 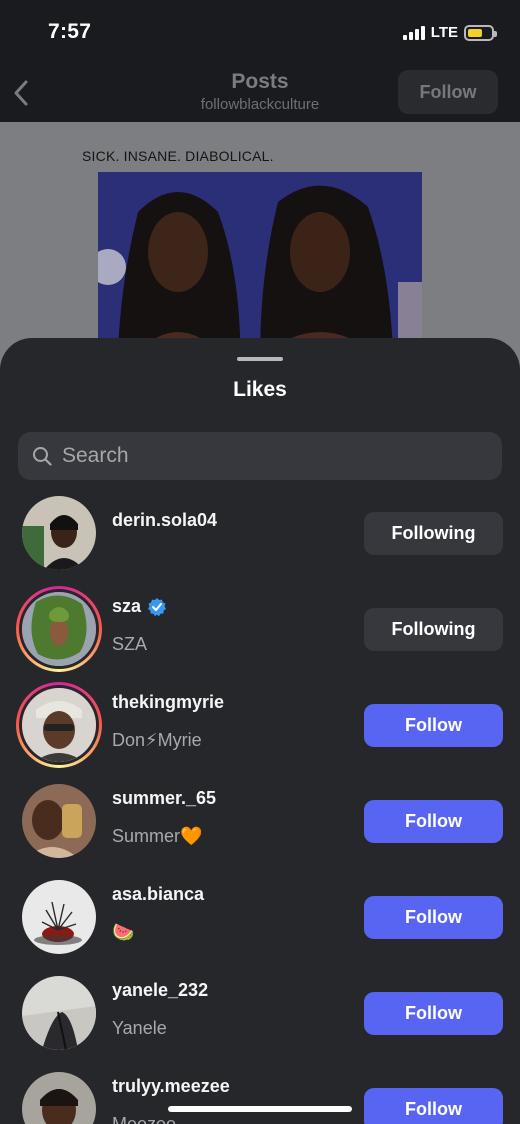 I want to click on user-row-derin-sola04: derin.sola04 Following, so click(x=260, y=534).